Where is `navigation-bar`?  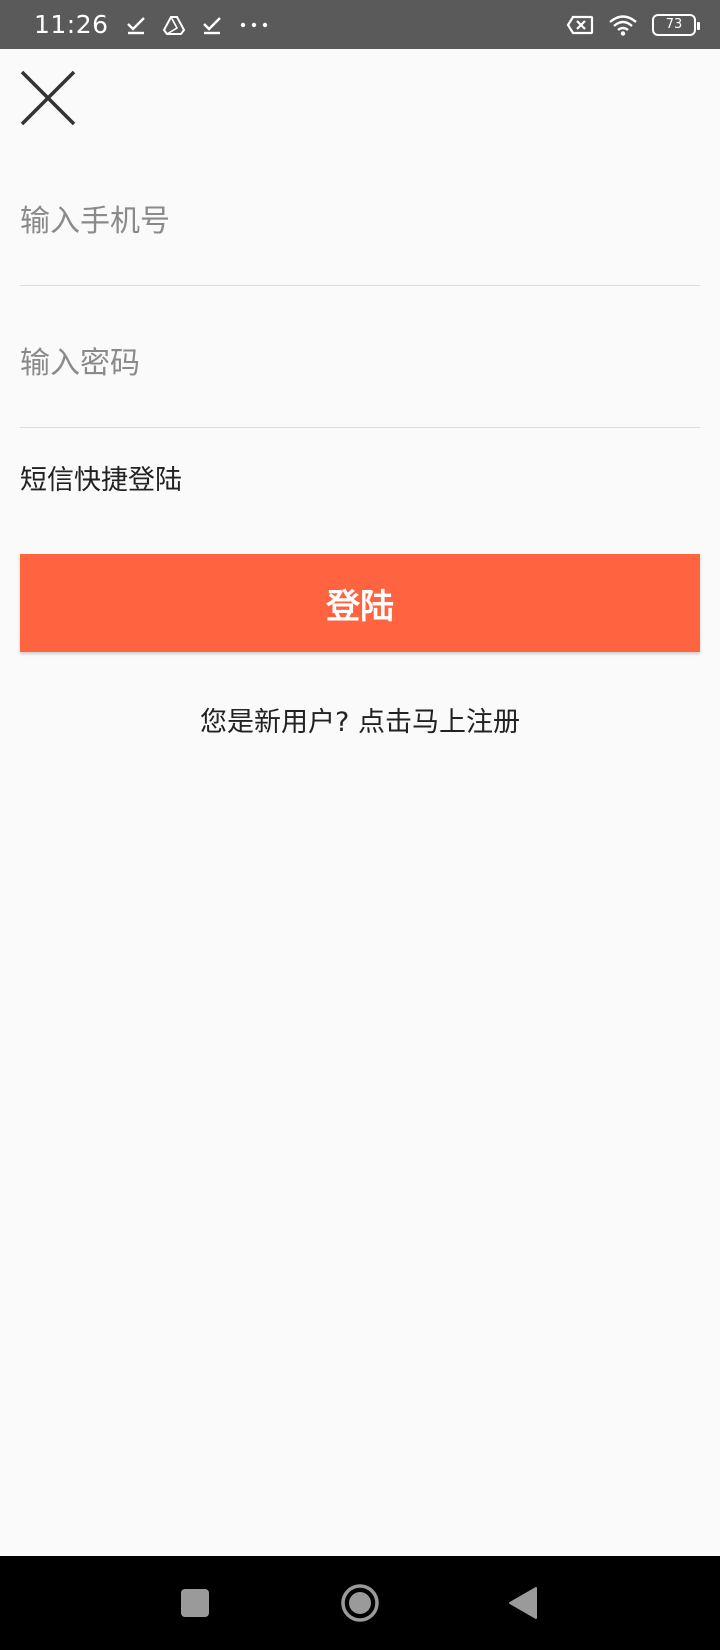
navigation-bar is located at coordinates (360, 1603).